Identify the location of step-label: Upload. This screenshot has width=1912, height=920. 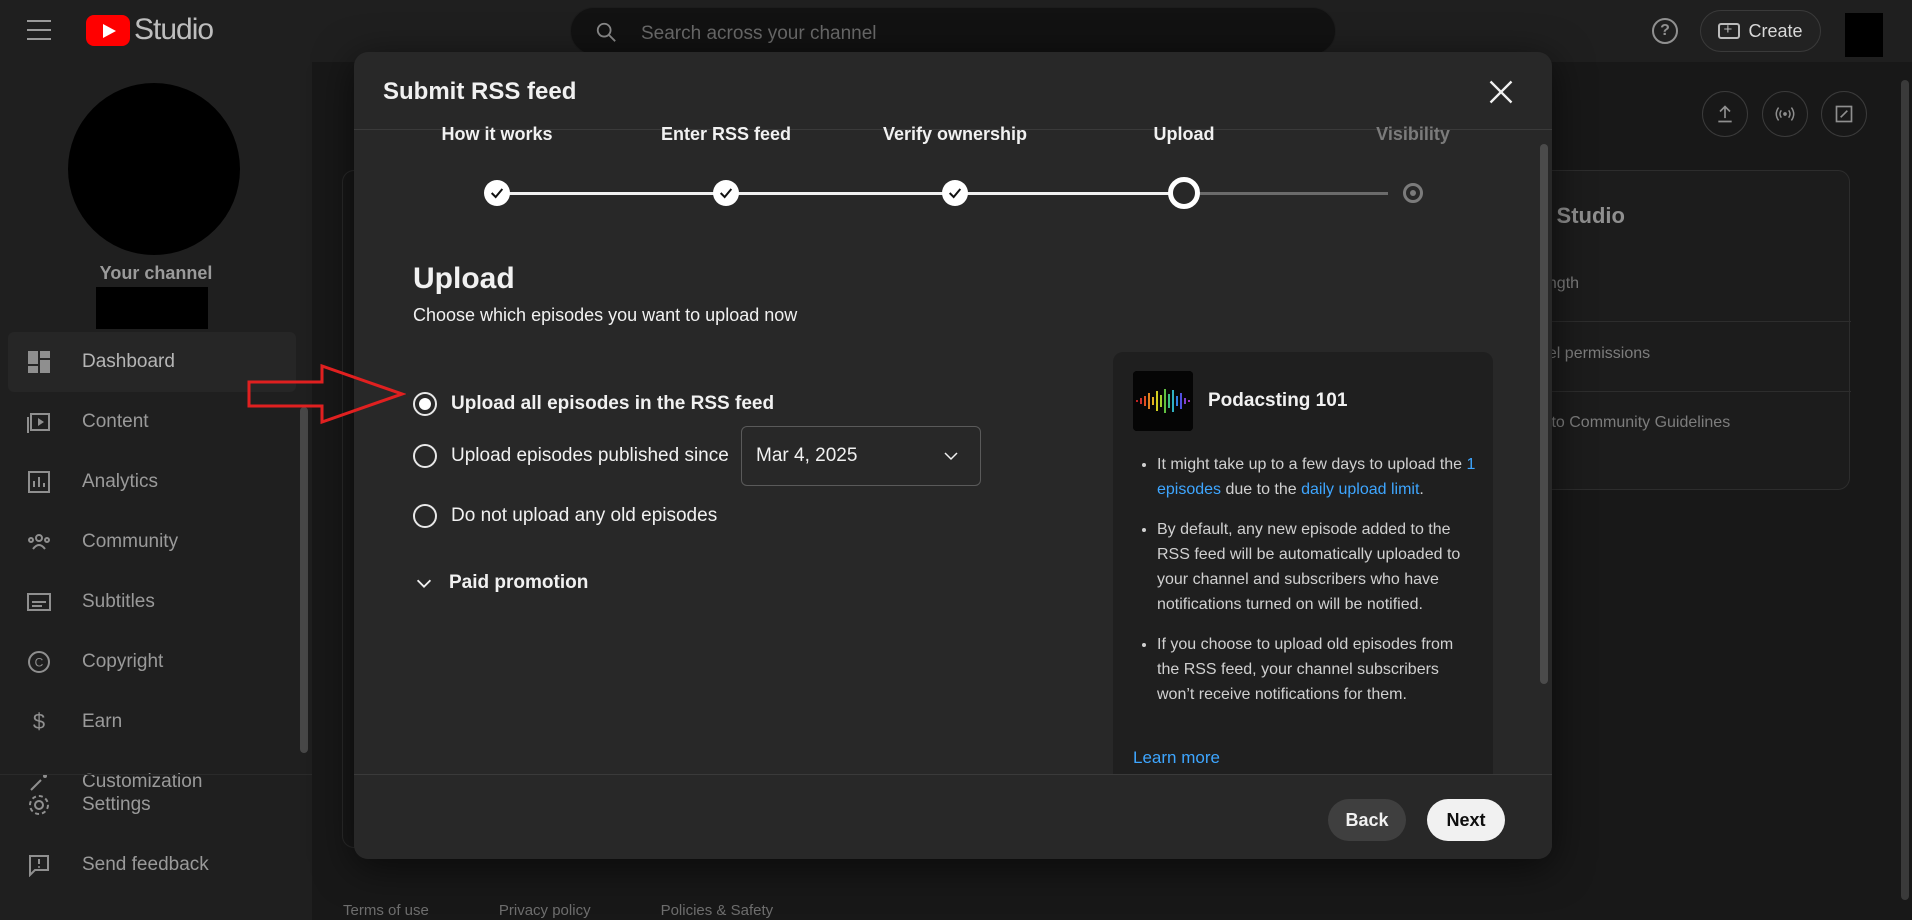
(1184, 134).